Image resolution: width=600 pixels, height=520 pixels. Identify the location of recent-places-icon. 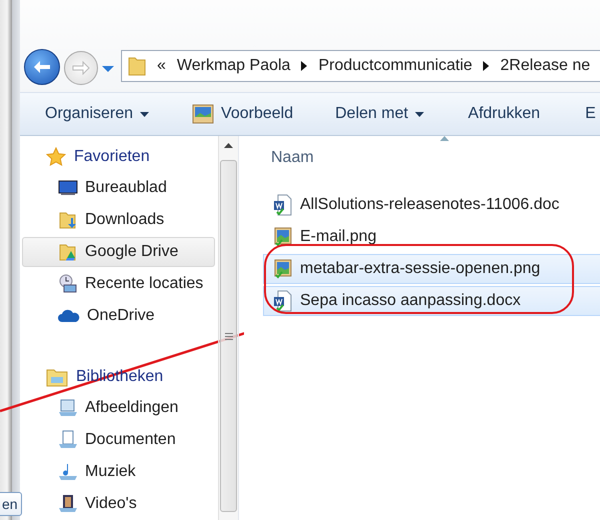
(68, 284).